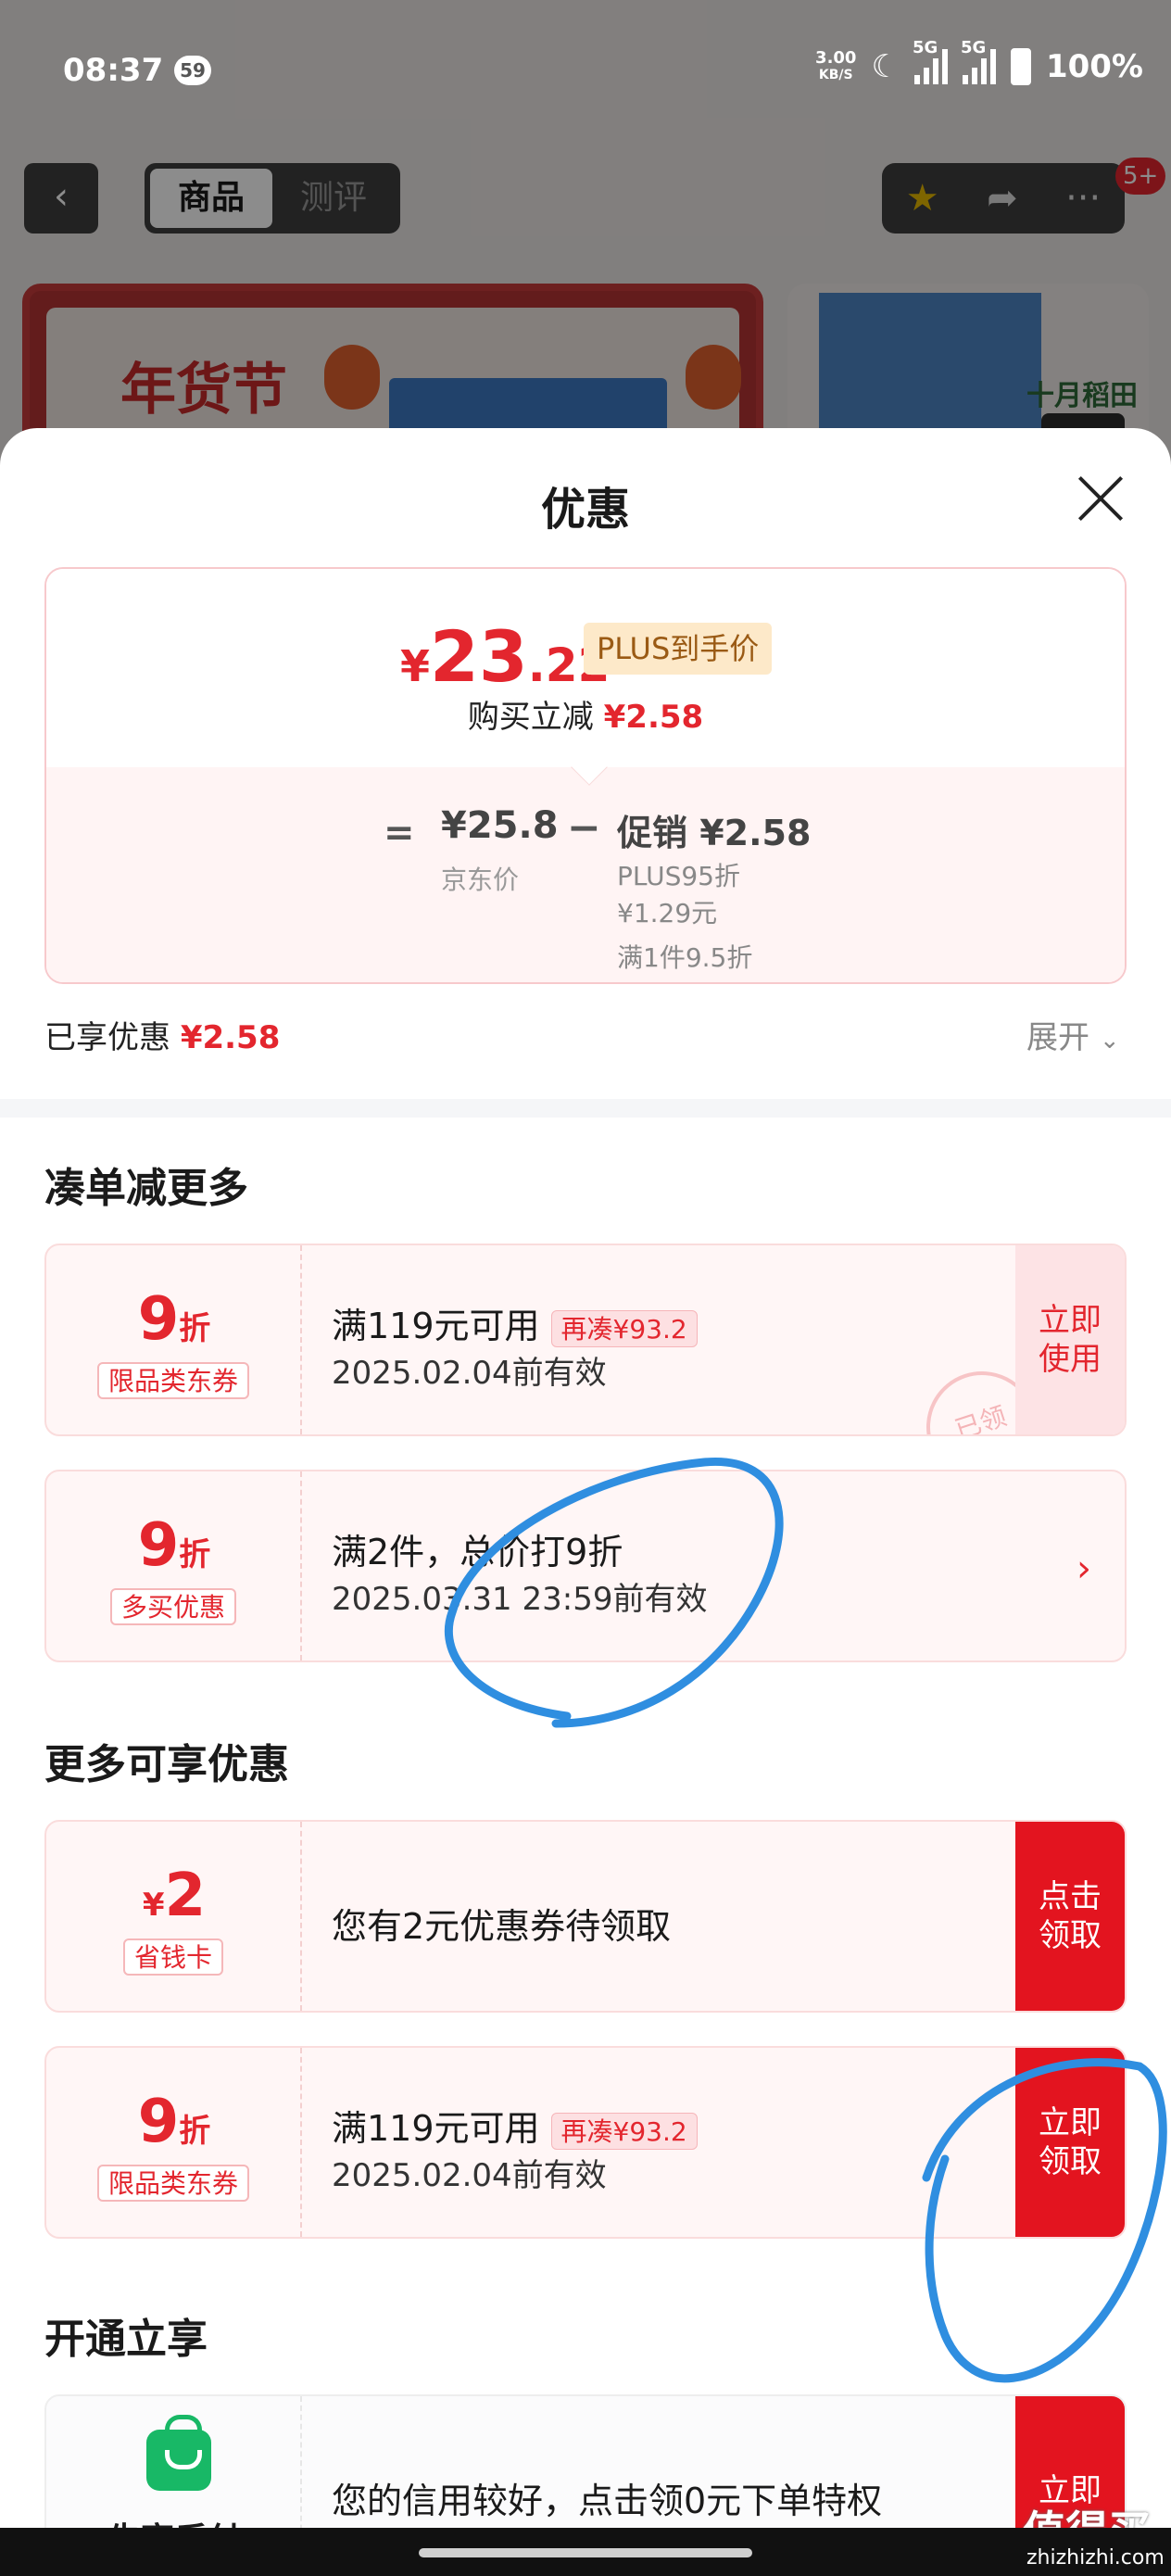 The width and height of the screenshot is (1171, 2576). Describe the element at coordinates (480, 880) in the screenshot. I see `jd-price-label: 京东价` at that location.